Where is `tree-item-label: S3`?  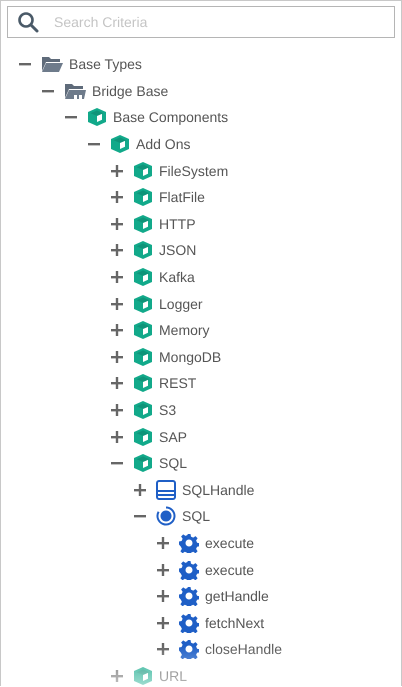
tree-item-label: S3 is located at coordinates (167, 410).